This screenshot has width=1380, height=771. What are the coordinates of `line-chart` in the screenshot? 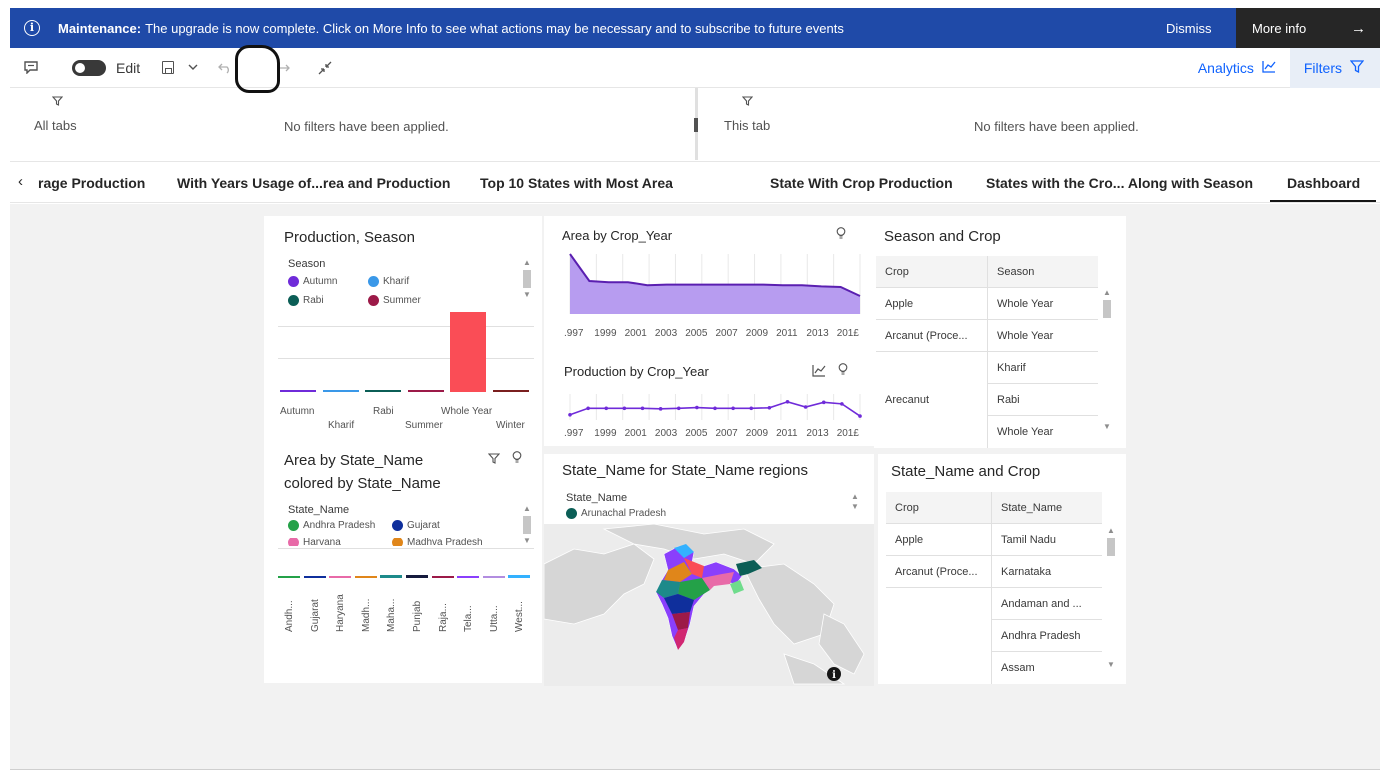 It's located at (715, 407).